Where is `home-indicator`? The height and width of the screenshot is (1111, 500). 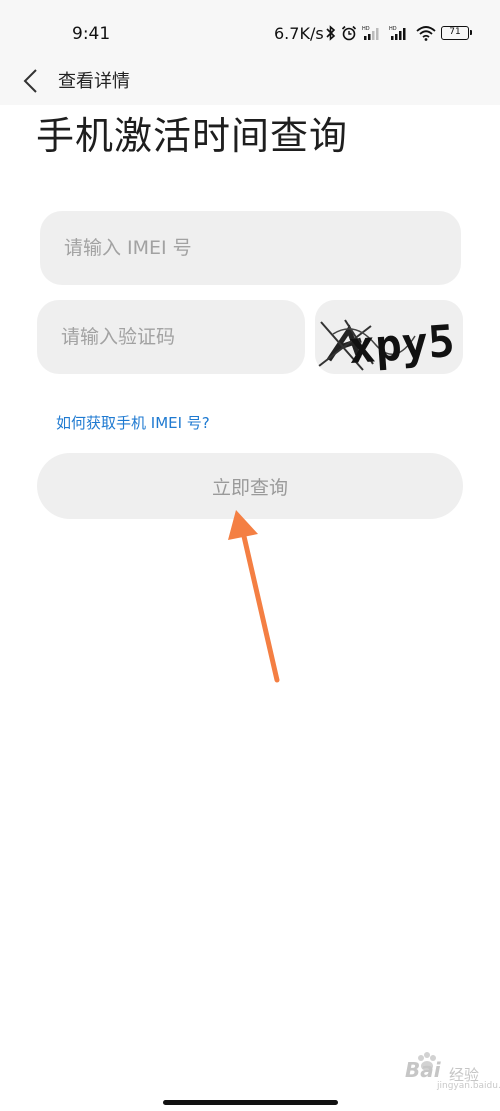
home-indicator is located at coordinates (250, 1102).